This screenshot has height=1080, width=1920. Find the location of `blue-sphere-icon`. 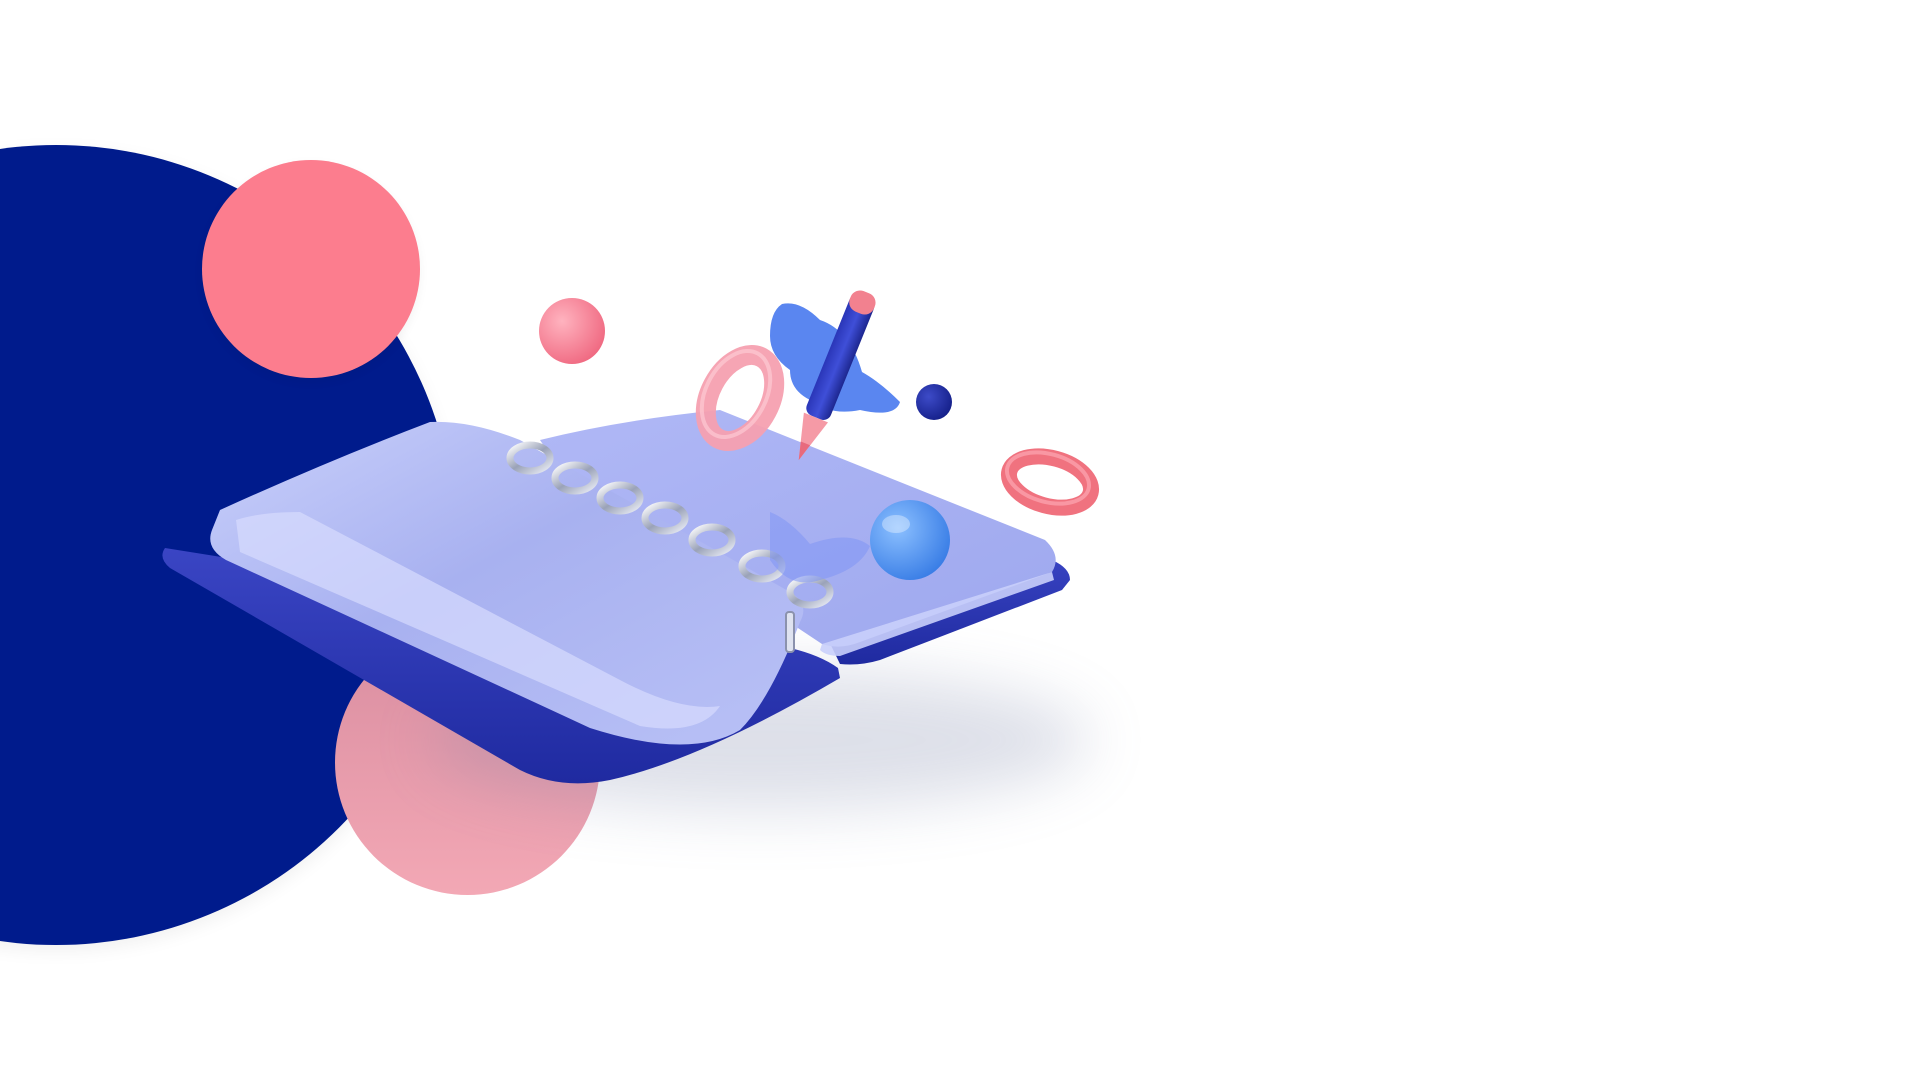

blue-sphere-icon is located at coordinates (910, 540).